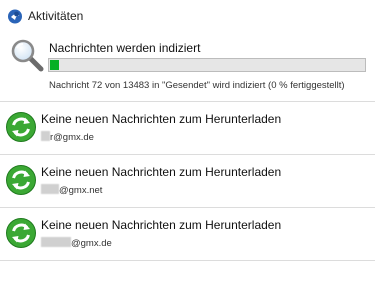 Image resolution: width=375 pixels, height=290 pixels. What do you see at coordinates (54, 65) in the screenshot?
I see `progress-fill` at bounding box center [54, 65].